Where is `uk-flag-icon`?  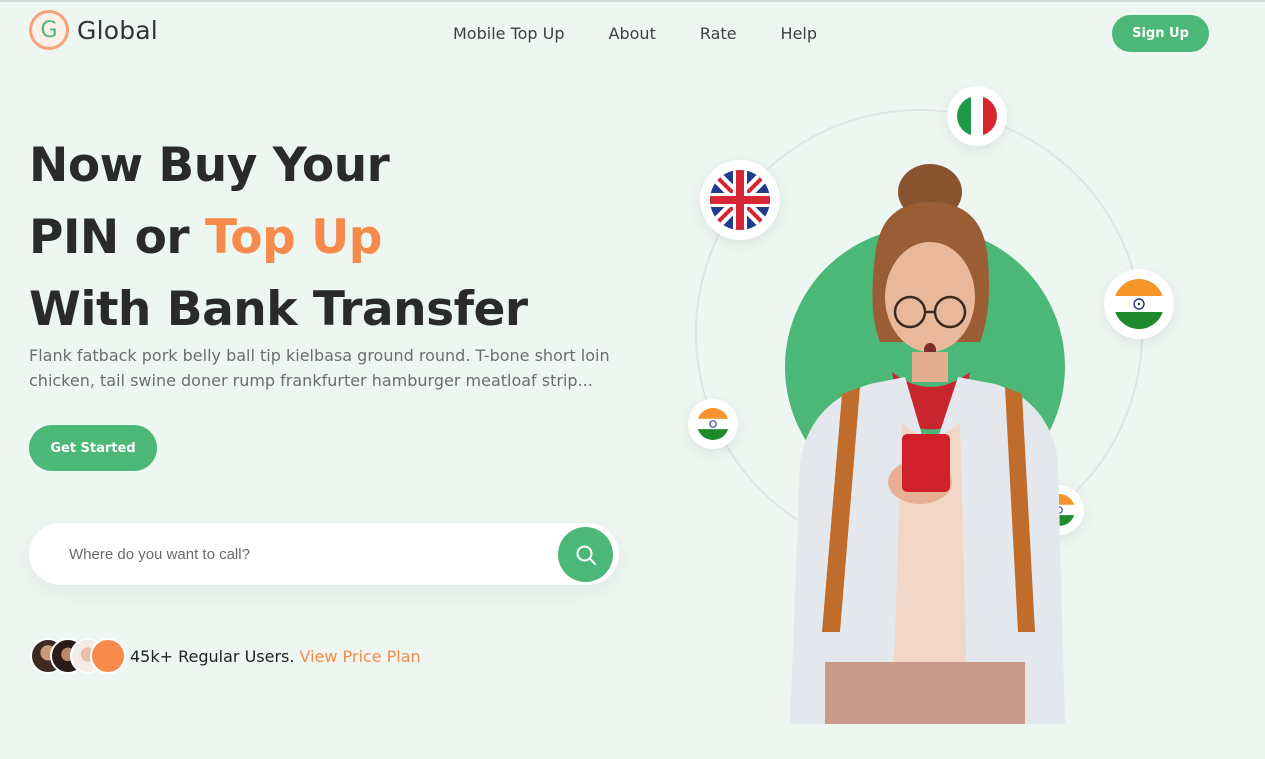 uk-flag-icon is located at coordinates (740, 200).